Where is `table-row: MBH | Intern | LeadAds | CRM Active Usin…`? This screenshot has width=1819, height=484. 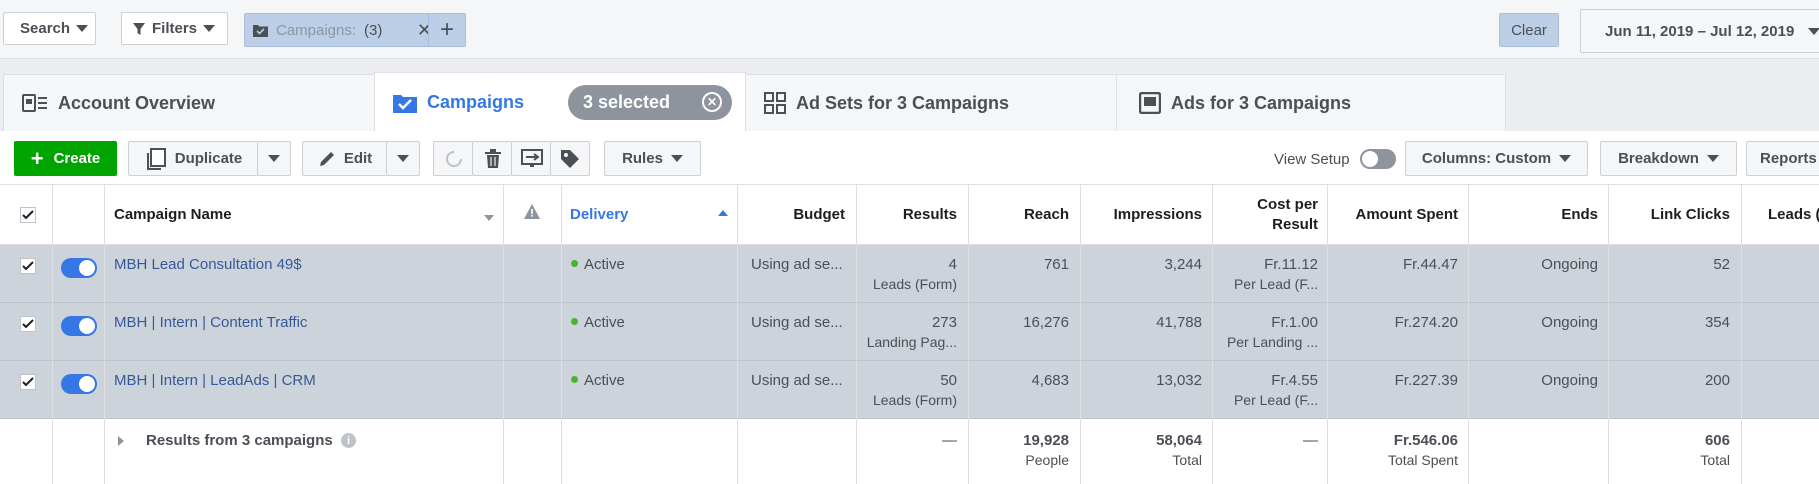
table-row: MBH | Intern | LeadAds | CRM Active Usin… is located at coordinates (909, 390).